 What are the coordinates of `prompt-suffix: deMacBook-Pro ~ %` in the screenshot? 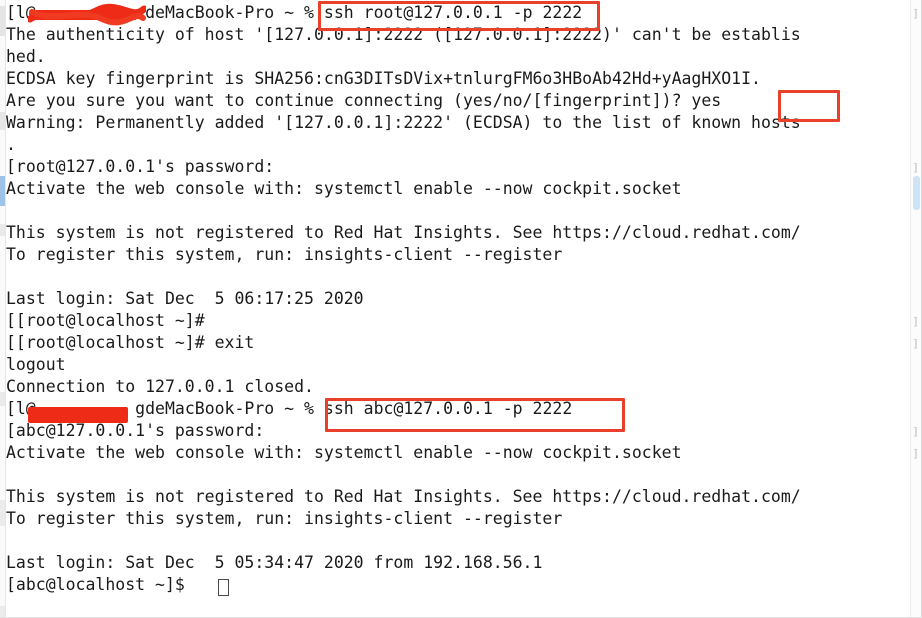 It's located at (234, 12).